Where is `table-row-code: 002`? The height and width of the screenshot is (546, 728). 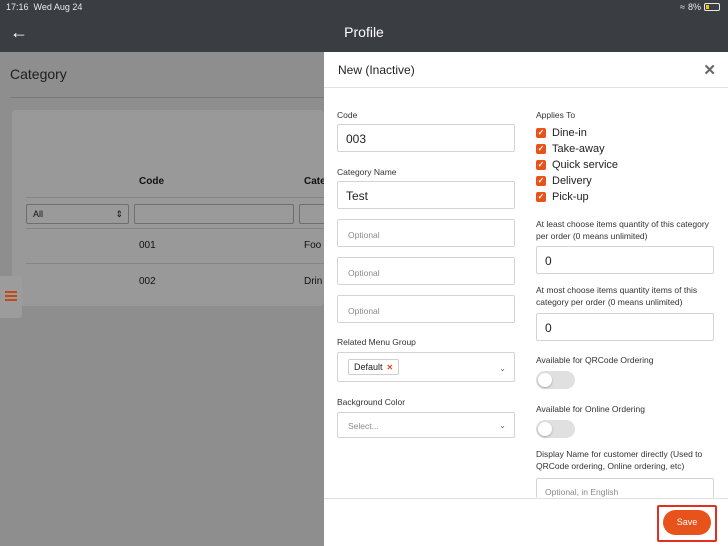
table-row-code: 002 is located at coordinates (147, 281).